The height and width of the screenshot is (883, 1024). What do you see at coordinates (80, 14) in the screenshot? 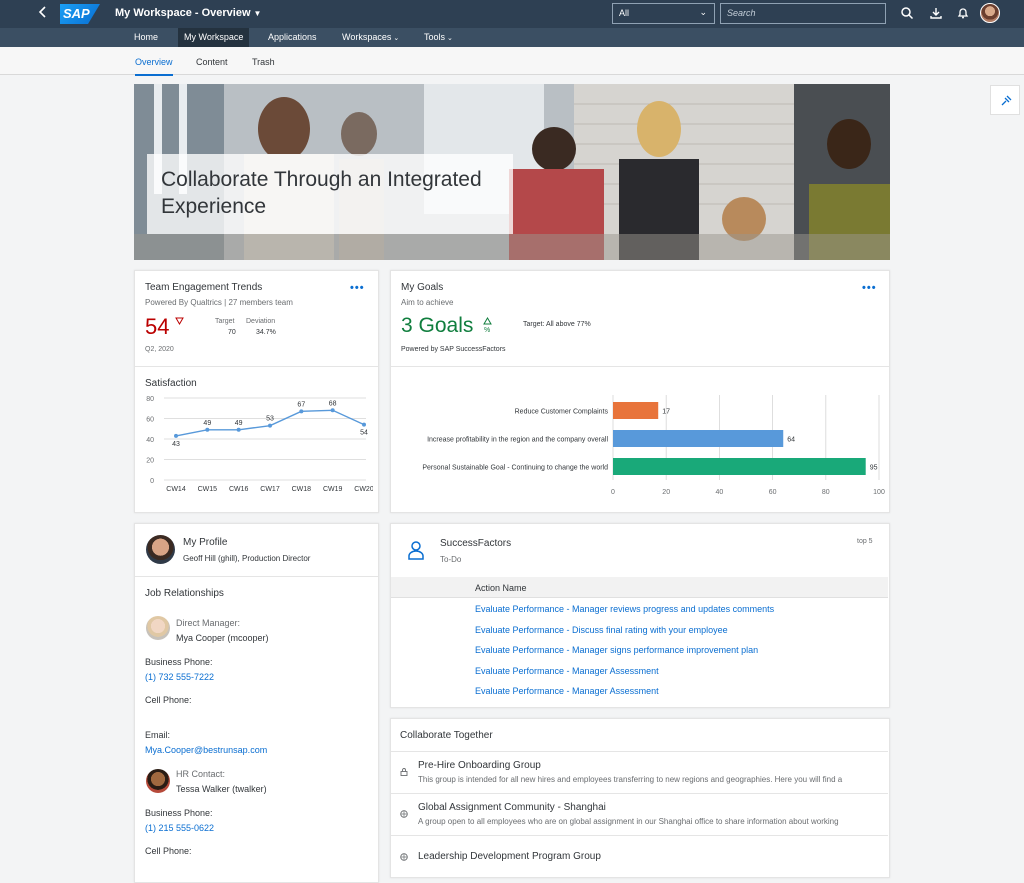
I see `sap-logo: SAP` at bounding box center [80, 14].